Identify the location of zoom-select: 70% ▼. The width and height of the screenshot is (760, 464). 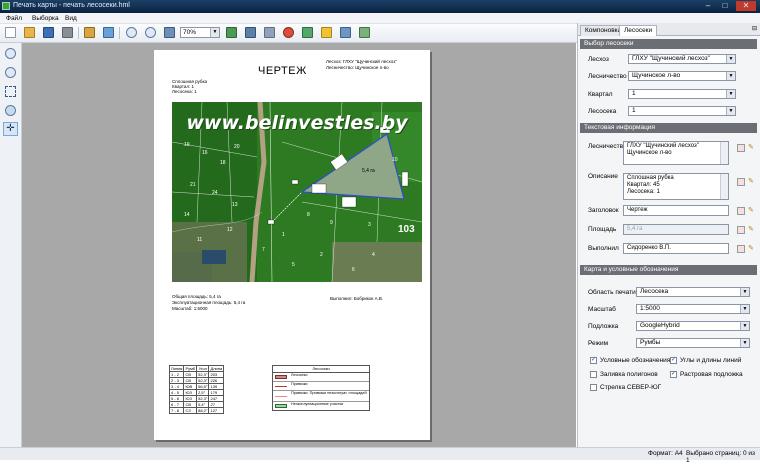
(200, 32).